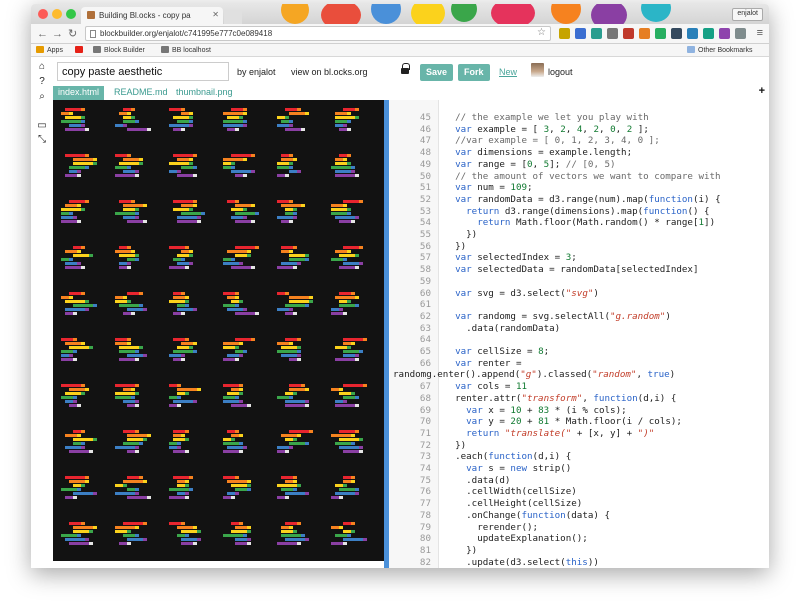 The height and width of the screenshot is (611, 800). Describe the element at coordinates (425, 199) in the screenshot. I see `line-number: 52` at that location.